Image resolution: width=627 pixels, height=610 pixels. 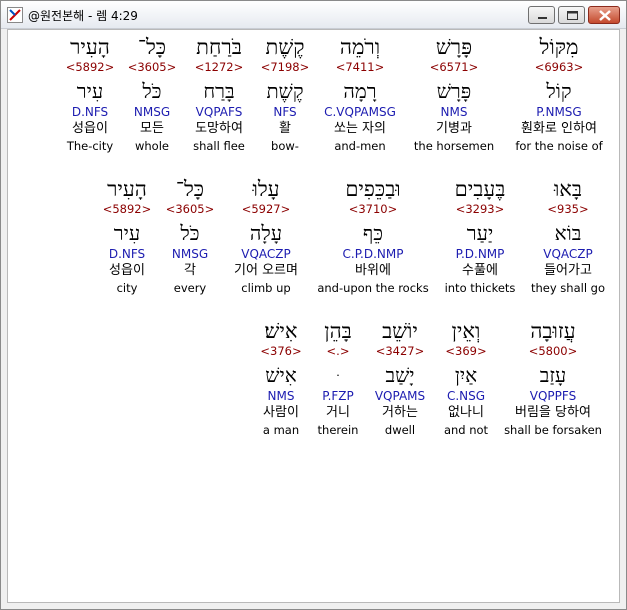 What do you see at coordinates (568, 189) in the screenshot?
I see `hebrew-word: בָּאוּ` at bounding box center [568, 189].